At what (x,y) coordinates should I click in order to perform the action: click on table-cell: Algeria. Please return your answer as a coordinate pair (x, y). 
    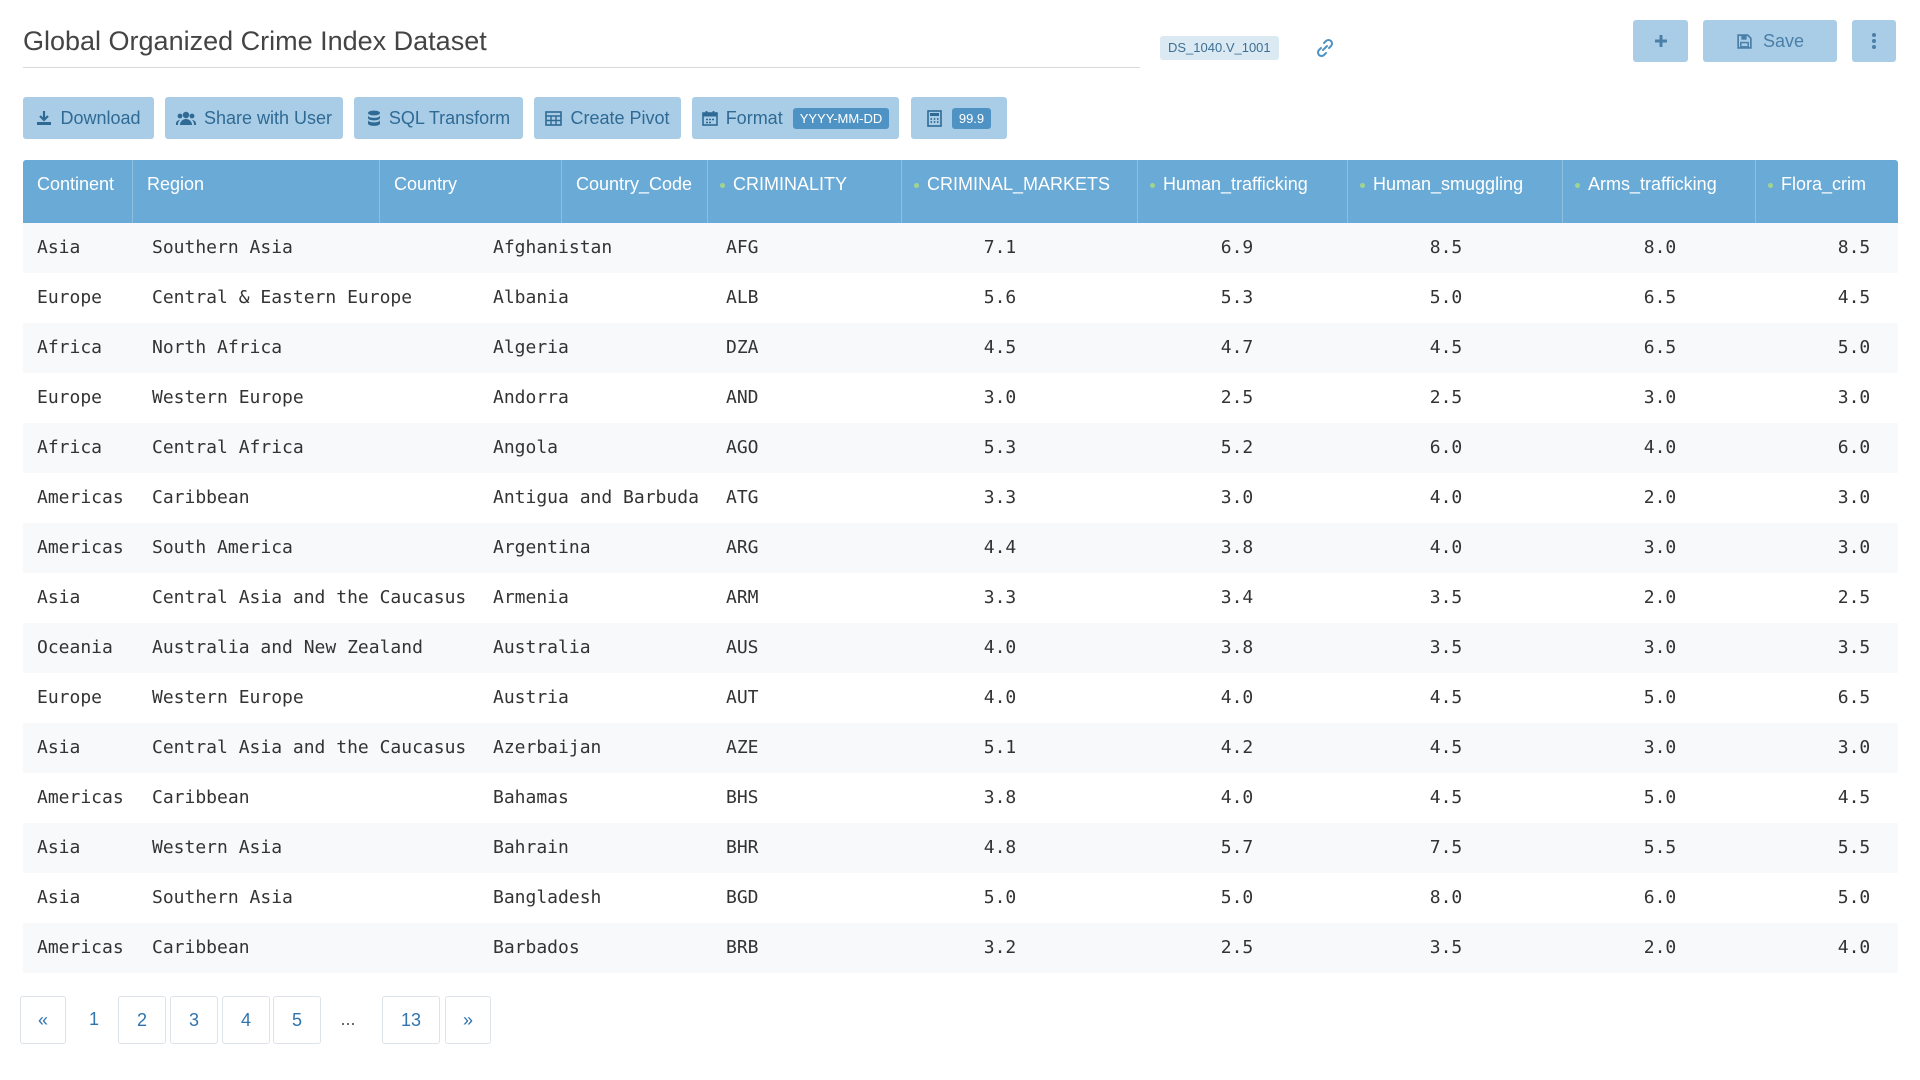
    Looking at the image, I should click on (531, 347).